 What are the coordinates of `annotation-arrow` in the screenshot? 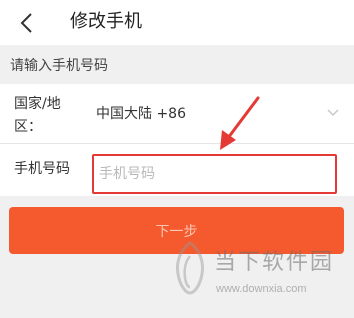 It's located at (240, 123).